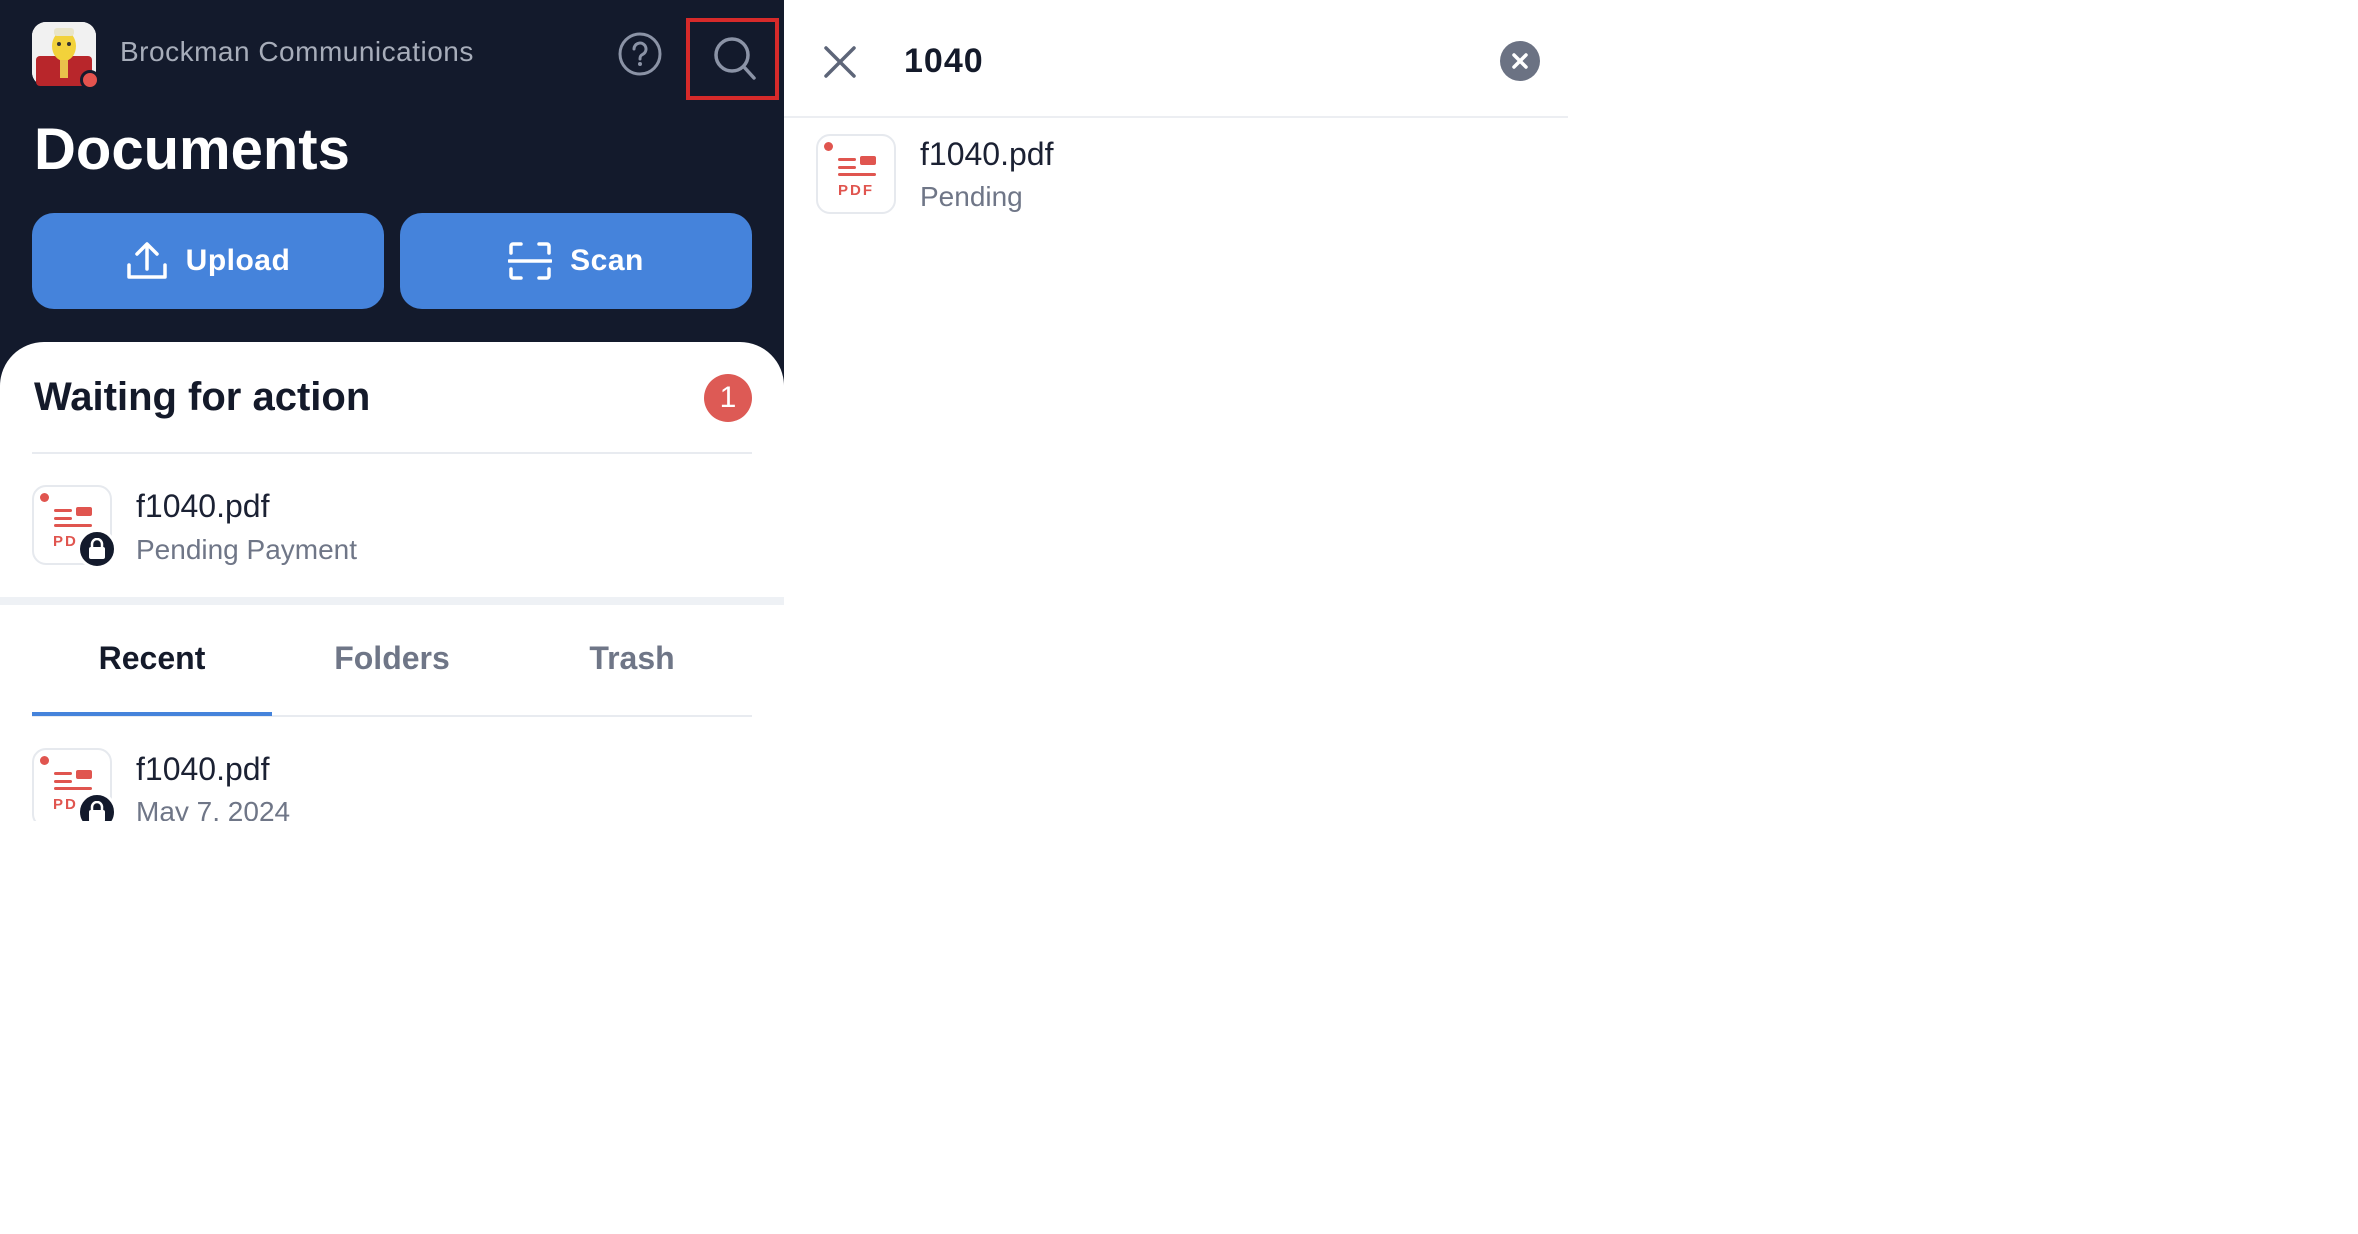 The image size is (2358, 1234). What do you see at coordinates (238, 260) in the screenshot?
I see `upload-label: Upload` at bounding box center [238, 260].